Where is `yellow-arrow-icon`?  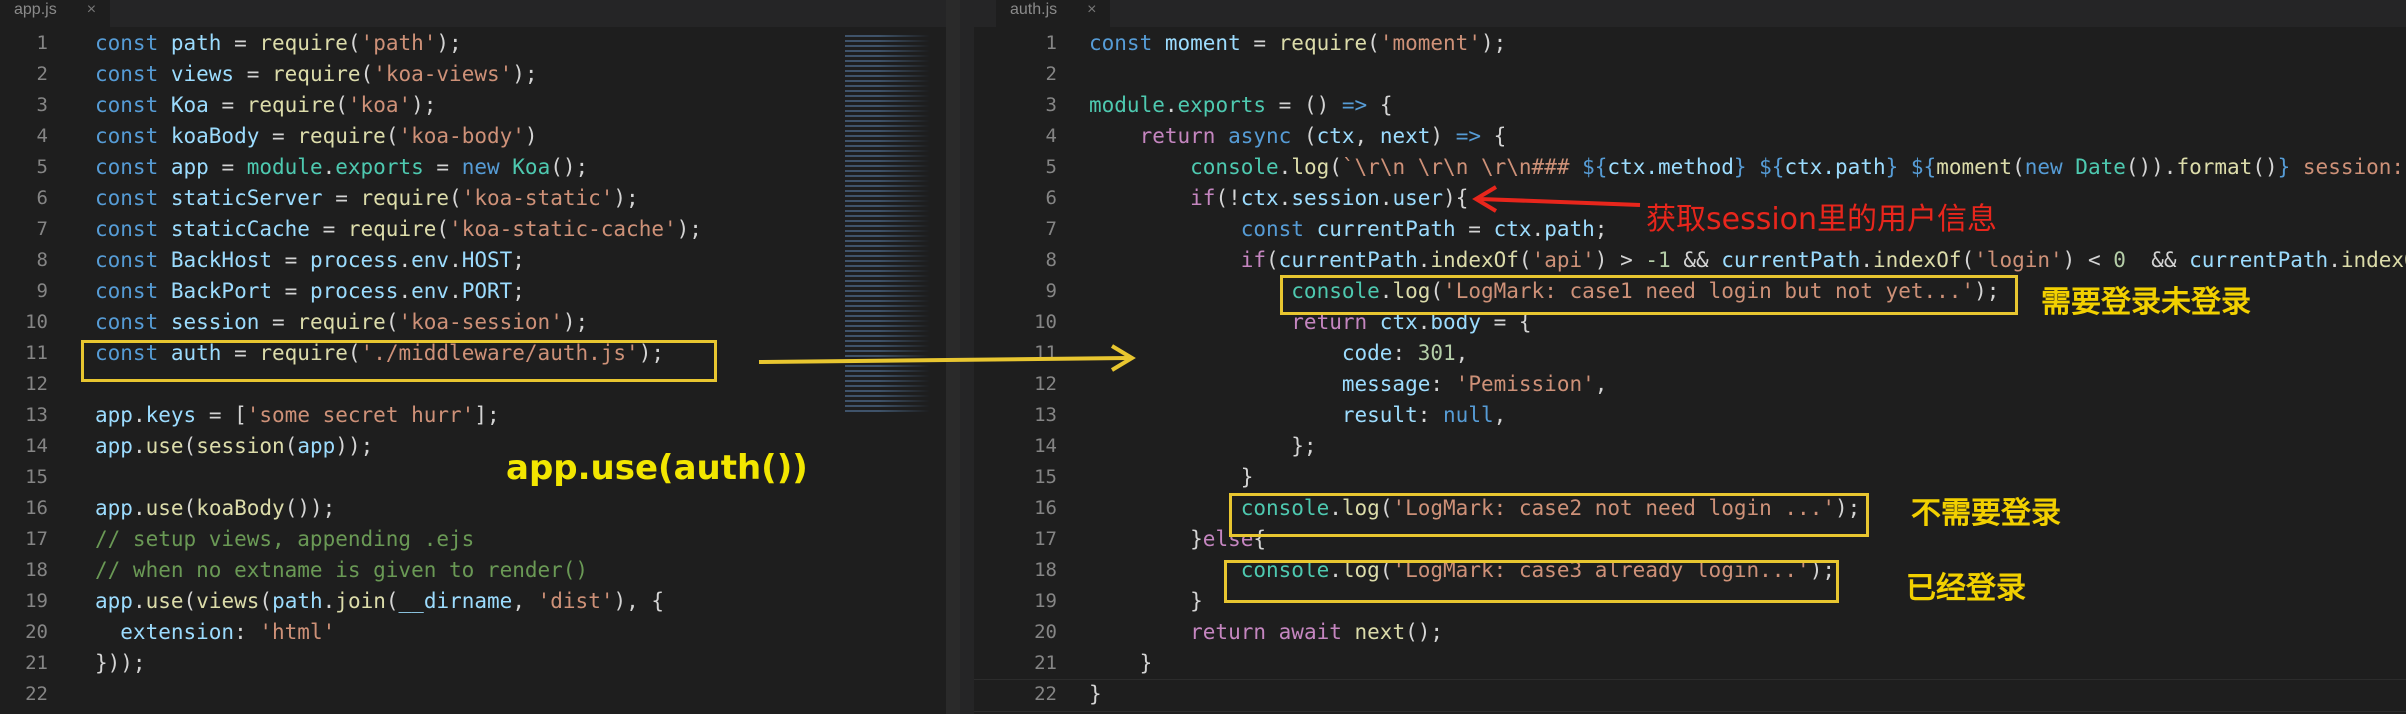 yellow-arrow-icon is located at coordinates (947, 358).